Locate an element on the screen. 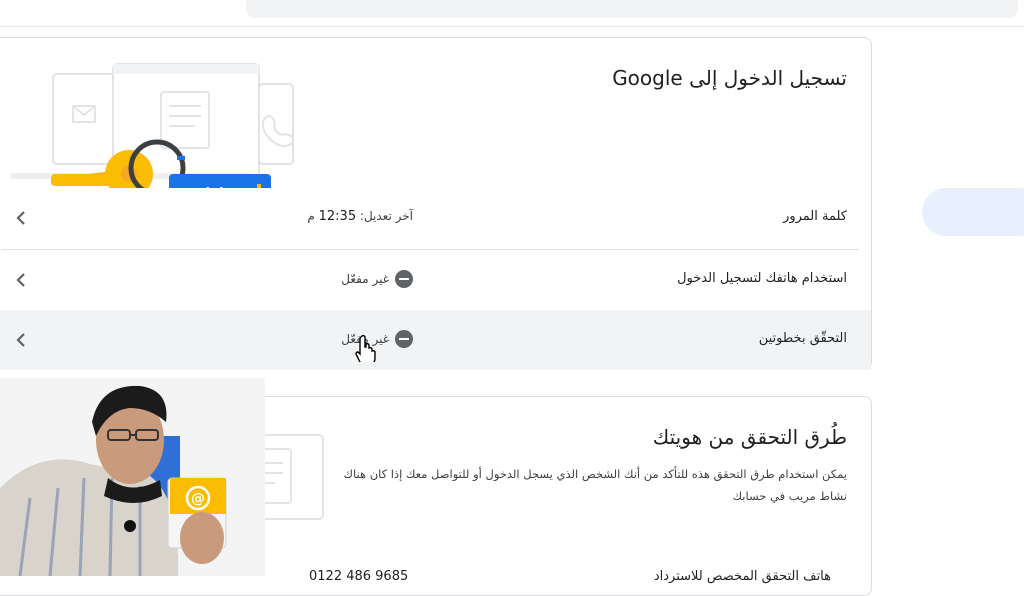 Image resolution: width=1024 pixels, height=596 pixels. phone-signin-row: استخدام هاتفك لتسجيل الدخول غير مفعّل is located at coordinates (435, 280).